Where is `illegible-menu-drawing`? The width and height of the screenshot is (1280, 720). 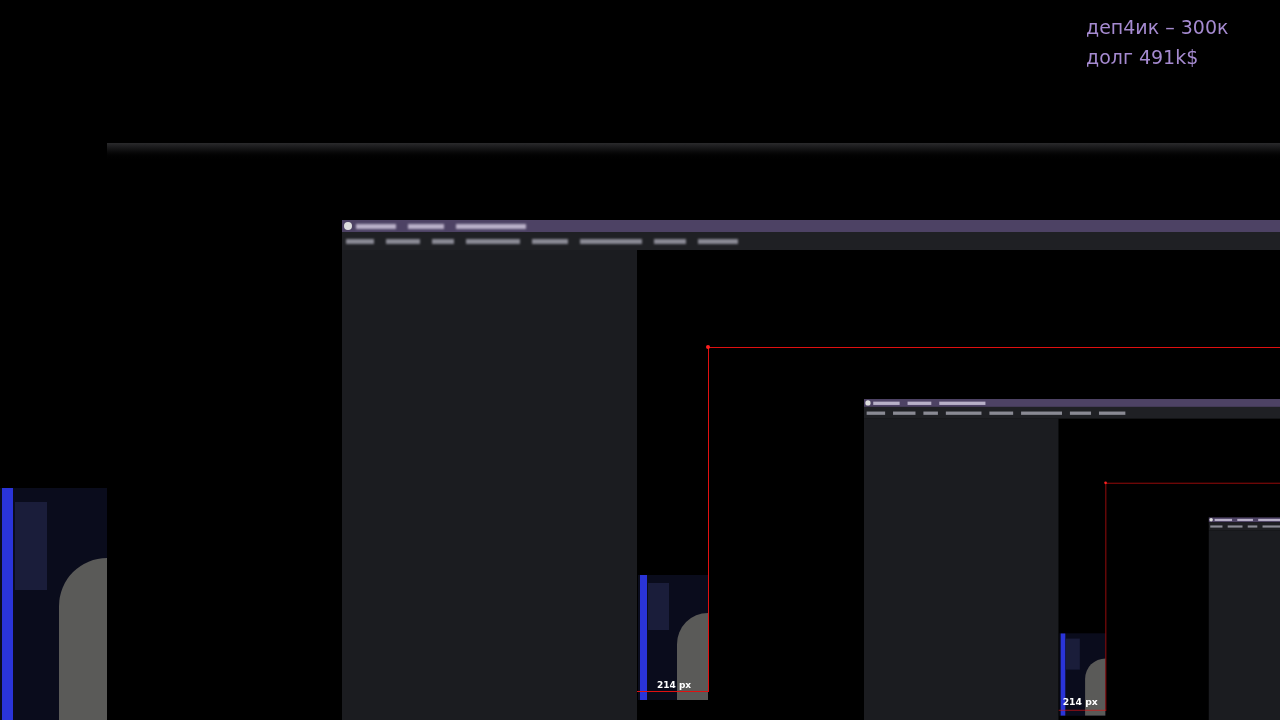 illegible-menu-drawing is located at coordinates (1247, 520).